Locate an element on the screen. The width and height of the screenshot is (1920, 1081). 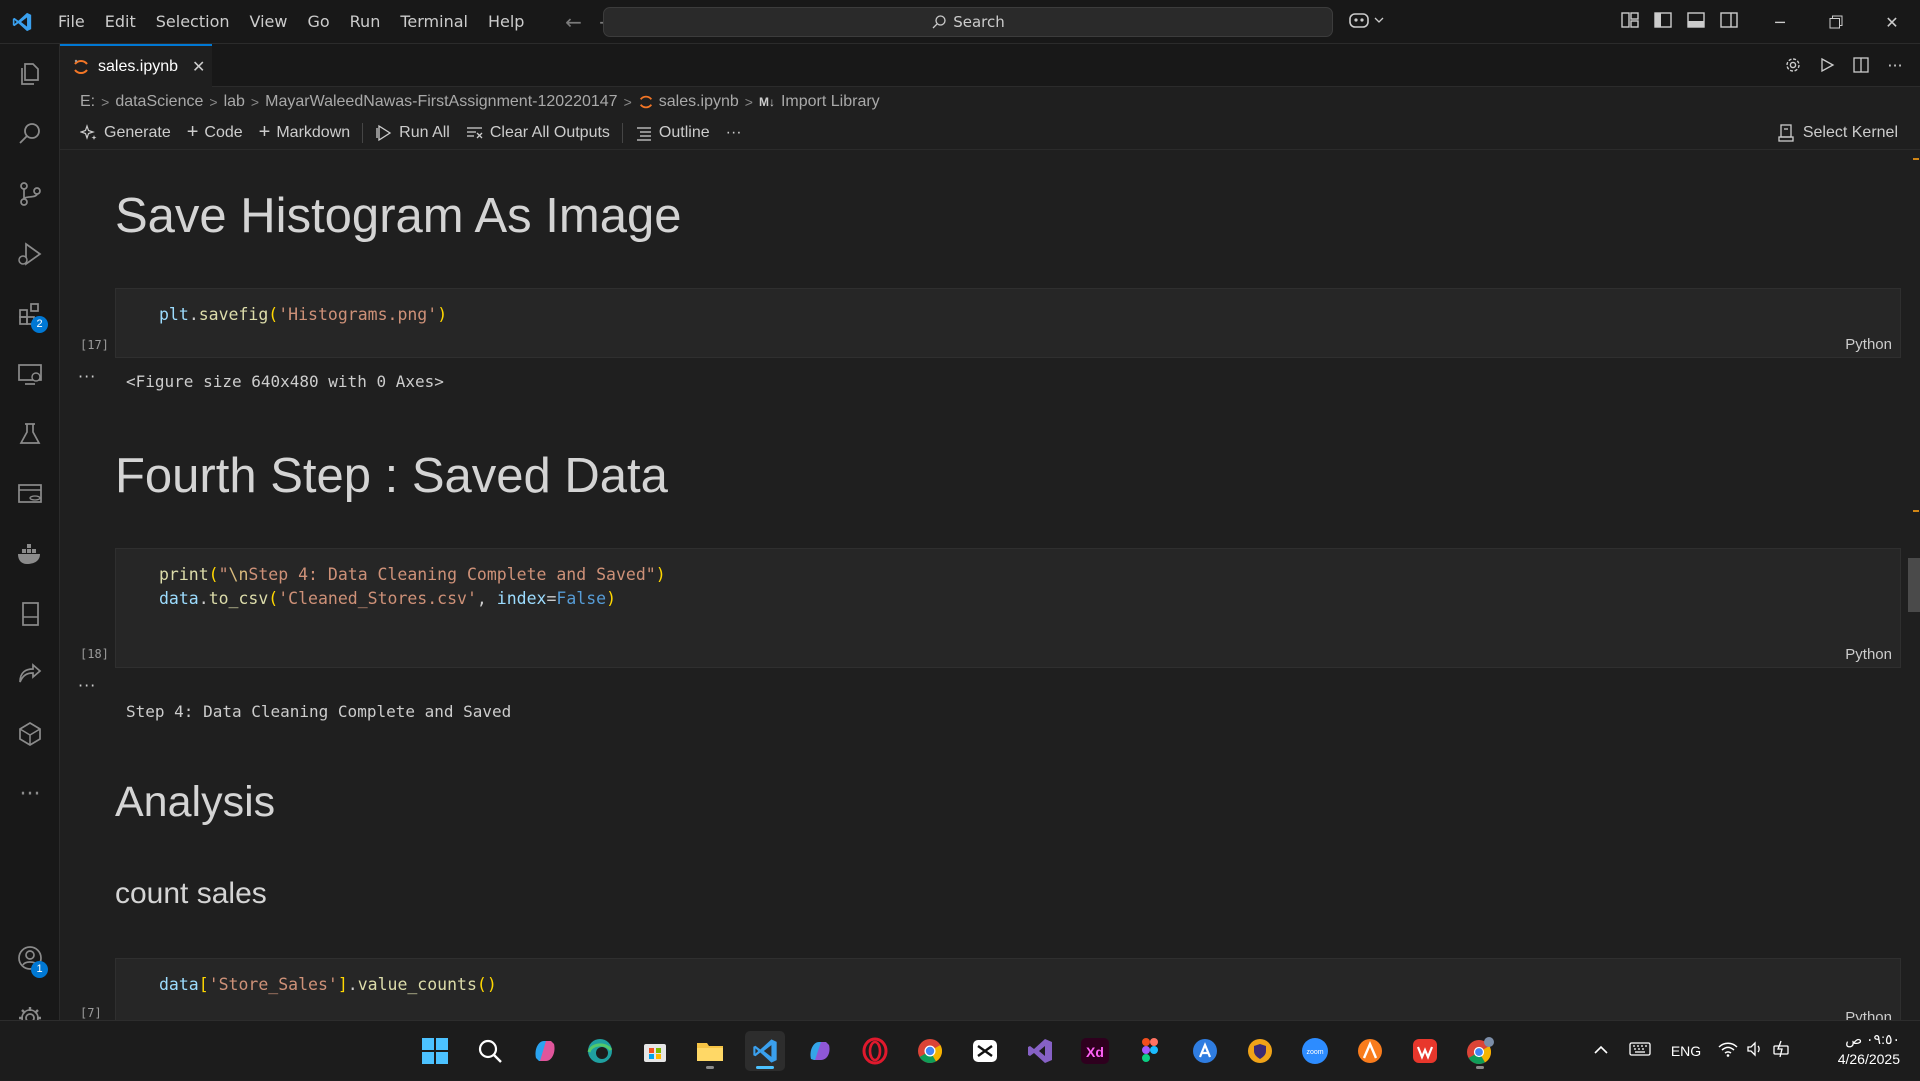
run-all-button: Run All is located at coordinates (412, 133).